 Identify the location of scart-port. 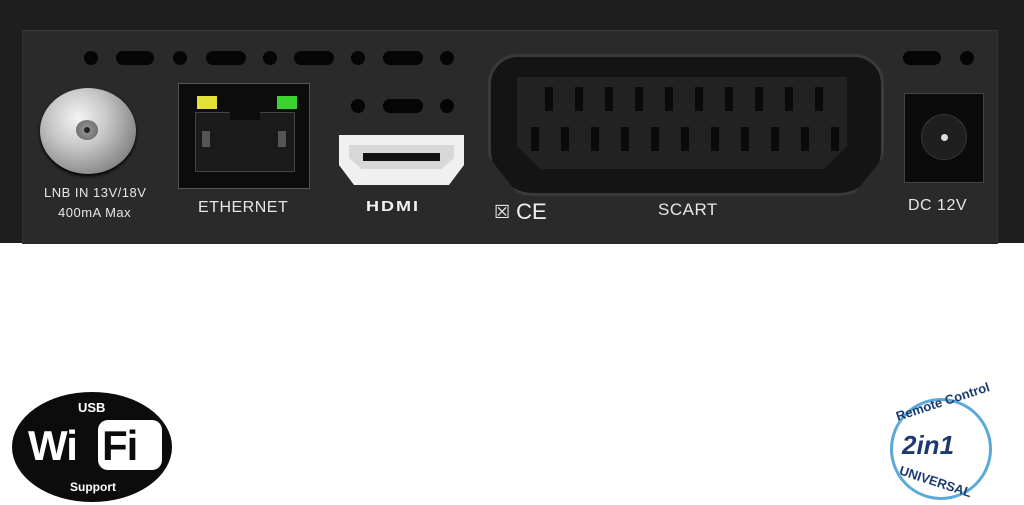
(686, 125).